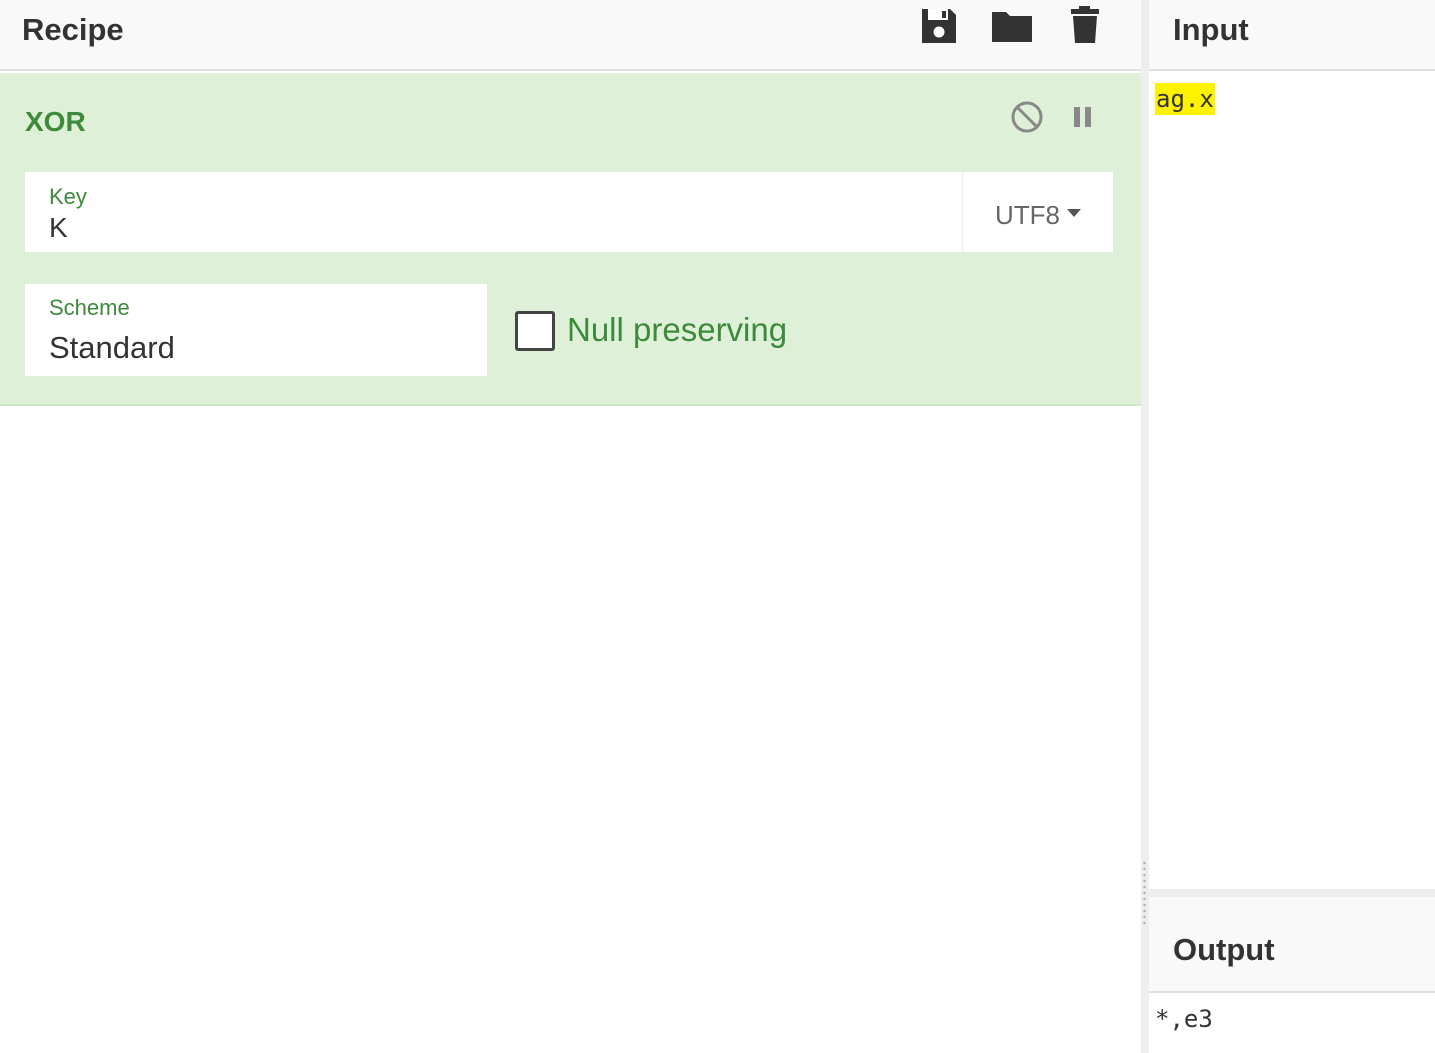 This screenshot has height=1053, width=1435. What do you see at coordinates (1211, 29) in the screenshot?
I see `input-title: Input` at bounding box center [1211, 29].